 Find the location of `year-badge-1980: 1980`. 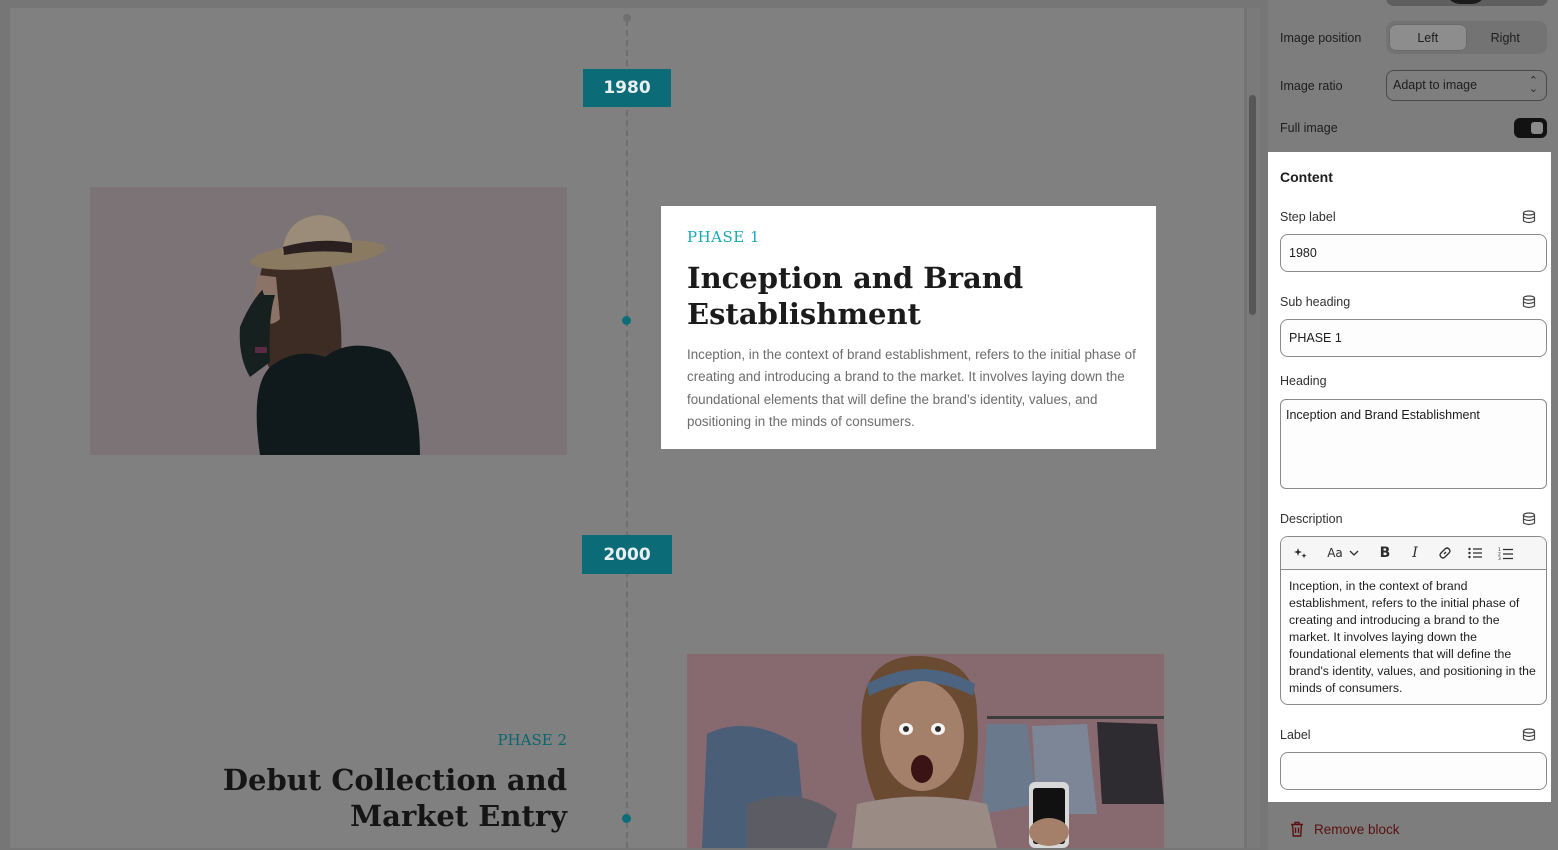

year-badge-1980: 1980 is located at coordinates (627, 88).